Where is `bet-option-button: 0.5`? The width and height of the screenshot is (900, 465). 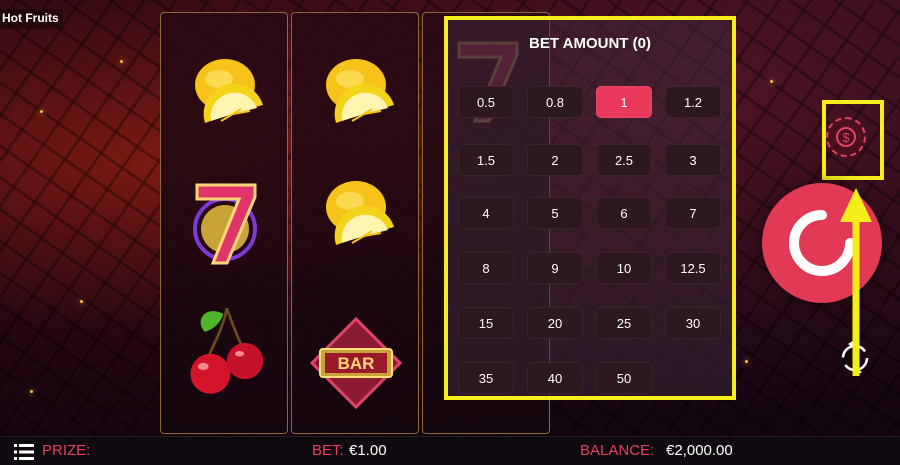
bet-option-button: 0.5 is located at coordinates (486, 102).